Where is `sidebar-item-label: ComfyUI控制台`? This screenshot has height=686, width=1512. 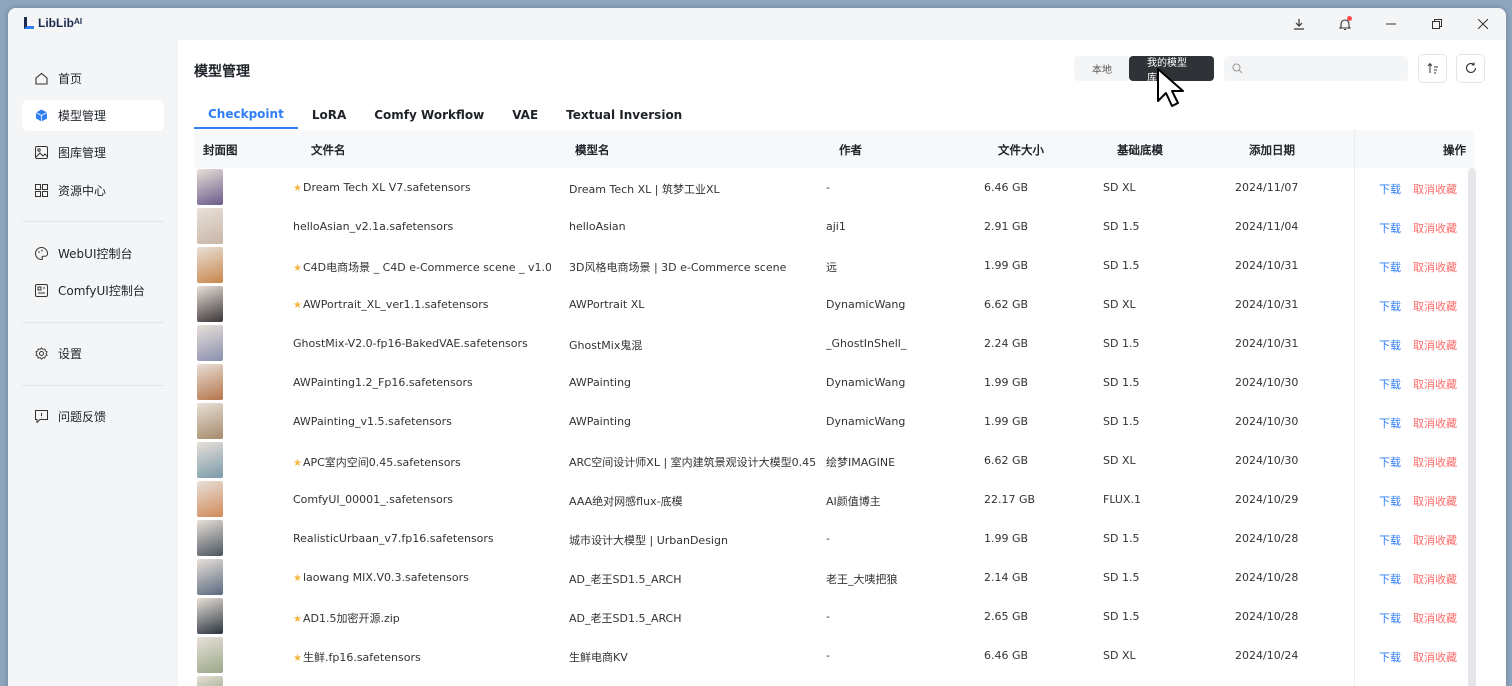 sidebar-item-label: ComfyUI控制台 is located at coordinates (101, 291).